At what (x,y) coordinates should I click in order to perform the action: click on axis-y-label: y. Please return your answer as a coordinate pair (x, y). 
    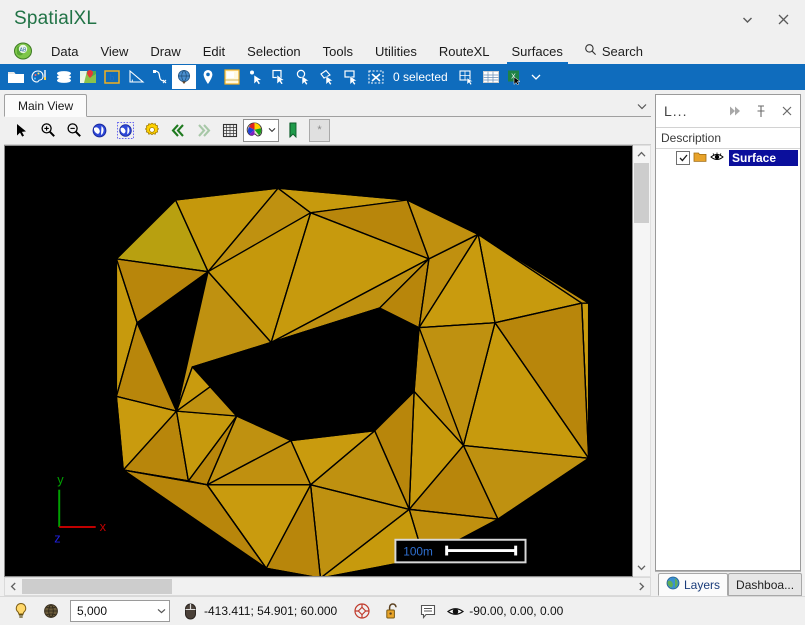
    Looking at the image, I should click on (60, 479).